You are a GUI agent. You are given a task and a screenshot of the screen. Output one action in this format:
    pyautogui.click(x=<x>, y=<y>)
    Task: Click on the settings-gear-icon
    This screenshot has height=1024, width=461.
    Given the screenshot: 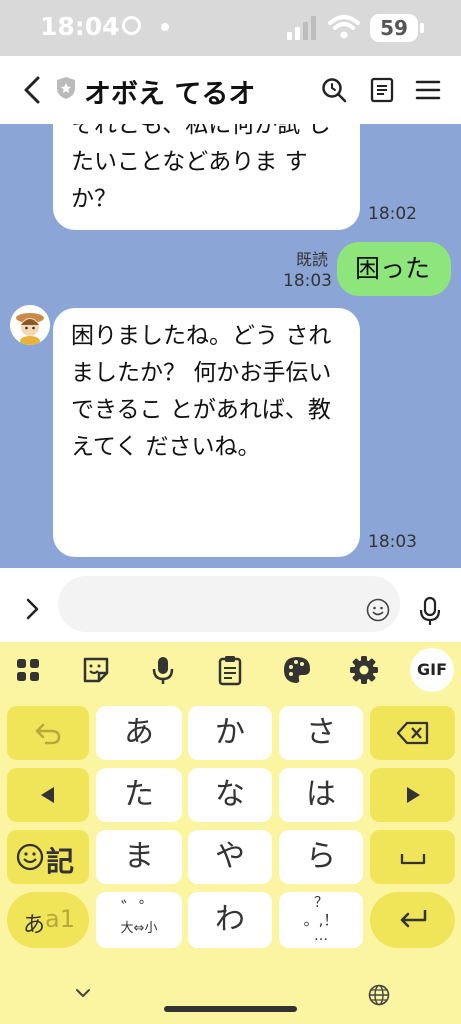 What is the action you would take?
    pyautogui.click(x=364, y=670)
    